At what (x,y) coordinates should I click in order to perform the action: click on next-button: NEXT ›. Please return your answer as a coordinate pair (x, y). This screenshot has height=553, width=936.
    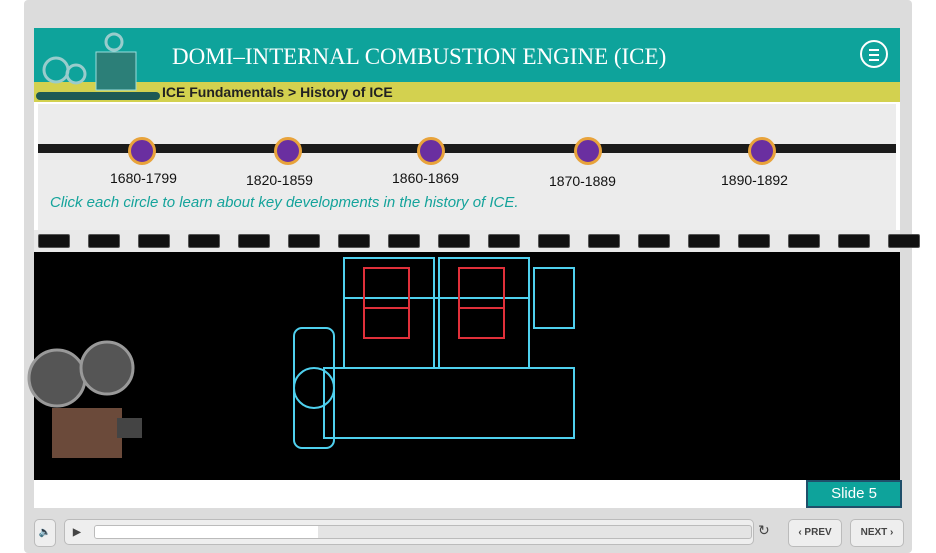
    Looking at the image, I should click on (877, 533).